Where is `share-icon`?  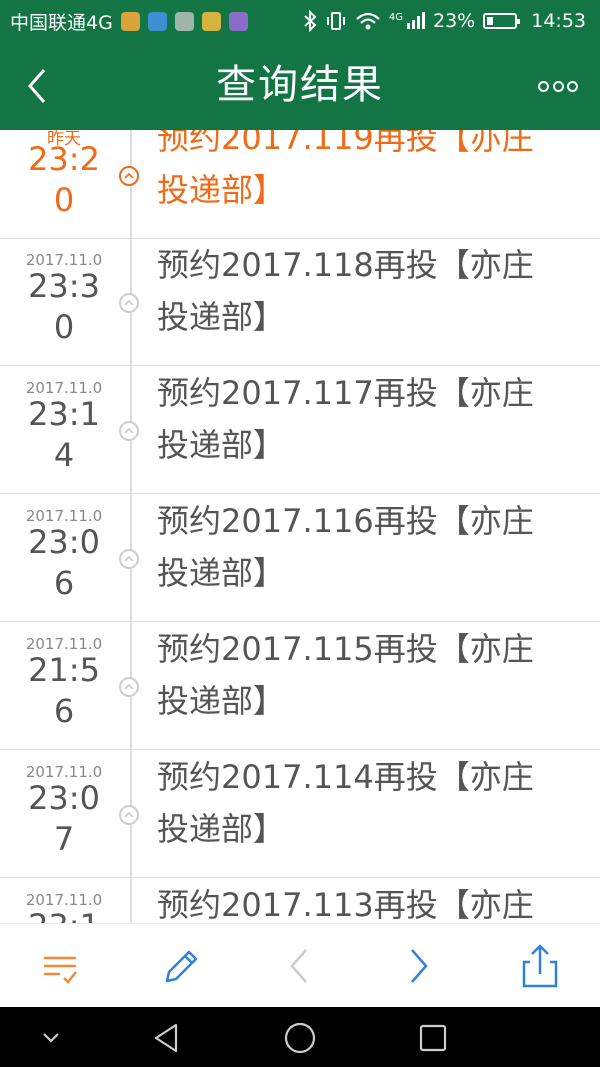 share-icon is located at coordinates (540, 966).